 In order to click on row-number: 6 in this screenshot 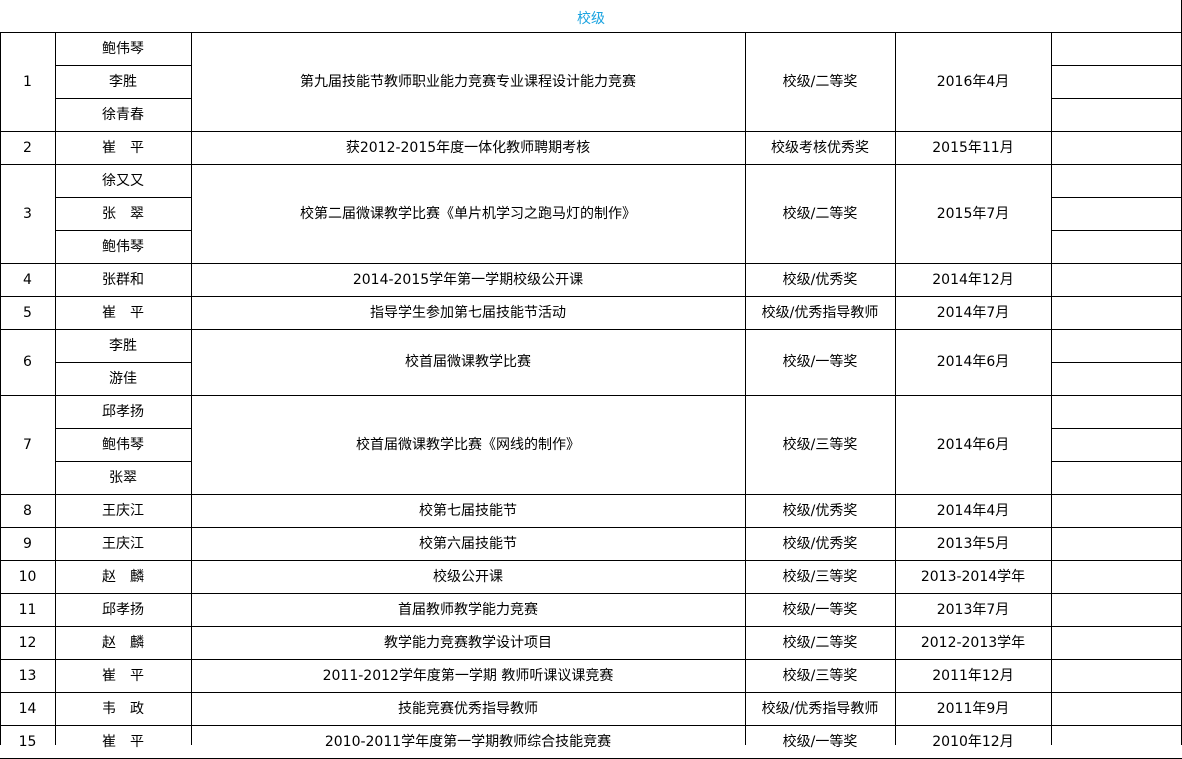, I will do `click(27, 362)`.